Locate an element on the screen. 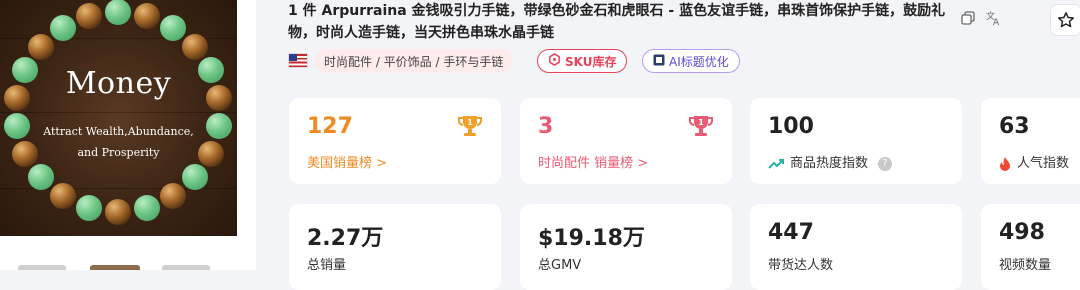 This screenshot has width=1080, height=290. stat-value: $19.18万 is located at coordinates (591, 238).